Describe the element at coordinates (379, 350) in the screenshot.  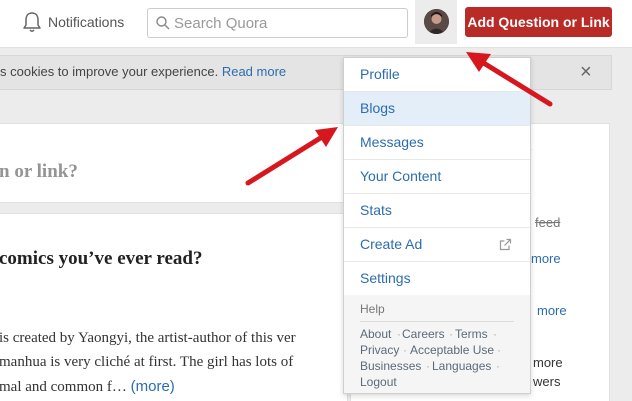
I see `footer-link-privacy: Privacy` at that location.